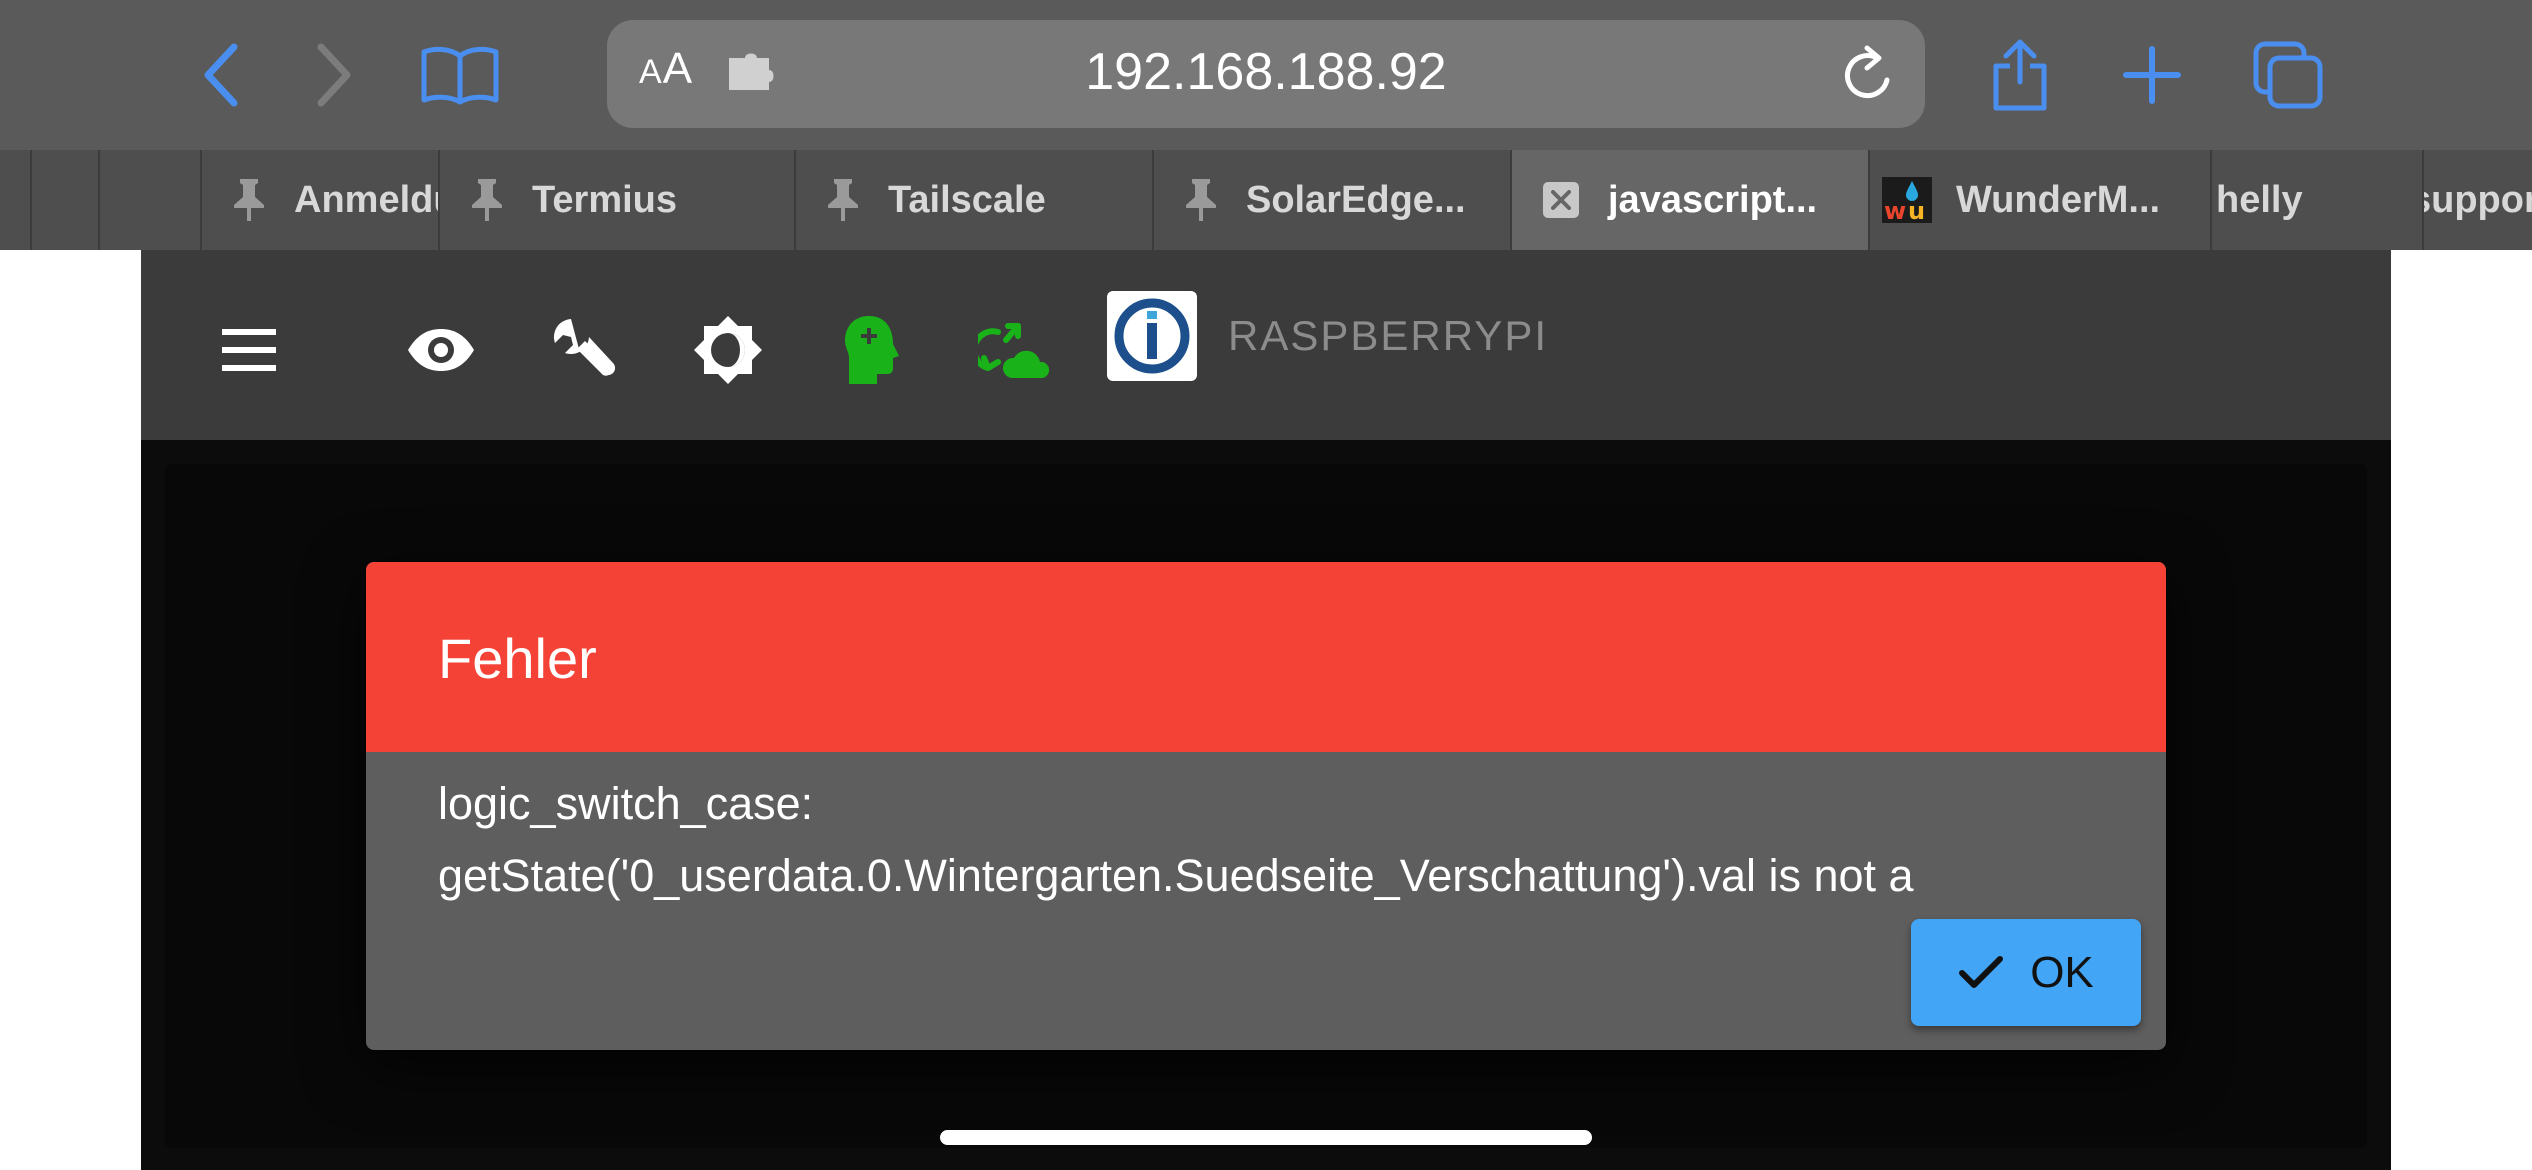  Describe the element at coordinates (1907, 200) in the screenshot. I see `wunderground-favicon: wu` at that location.